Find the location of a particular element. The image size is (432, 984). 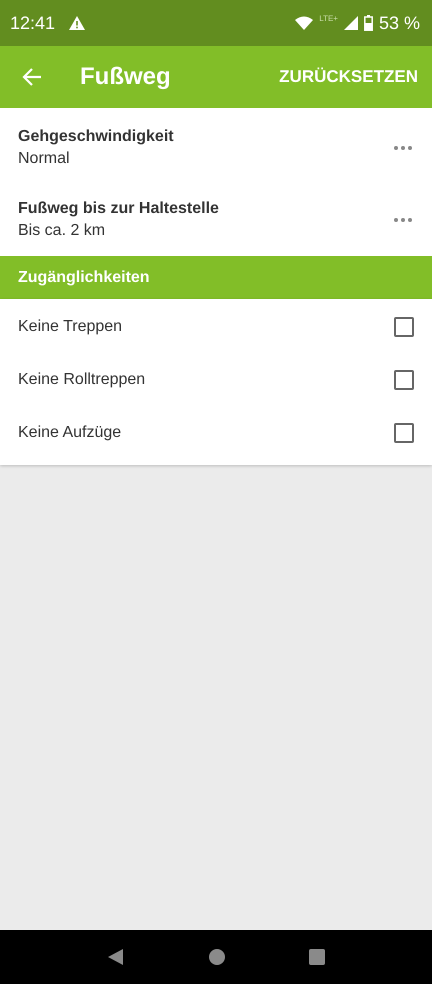

setting-value: Bis ca. 2 km is located at coordinates (62, 231).